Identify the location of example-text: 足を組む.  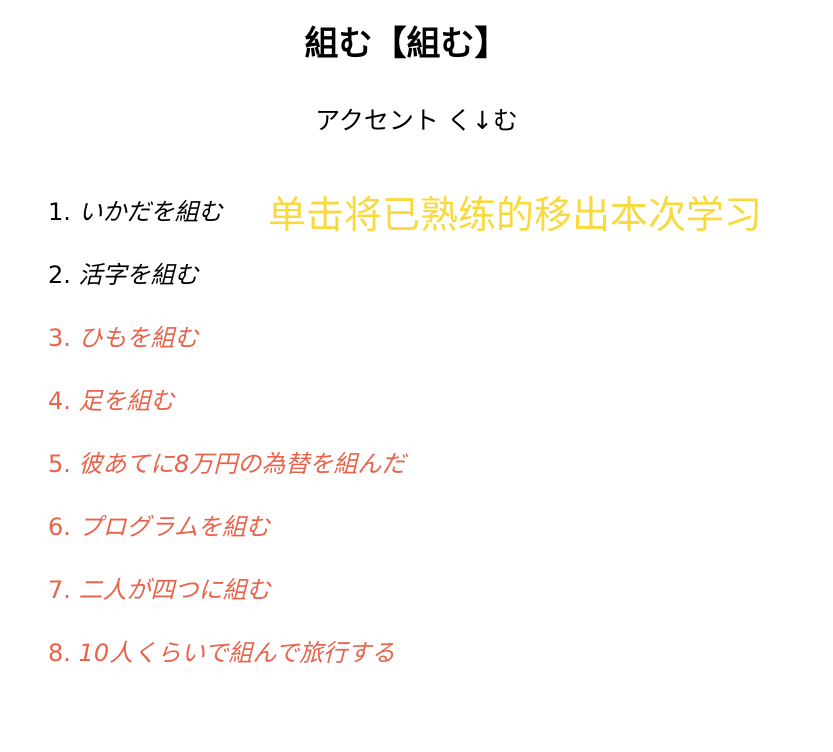
(126, 401).